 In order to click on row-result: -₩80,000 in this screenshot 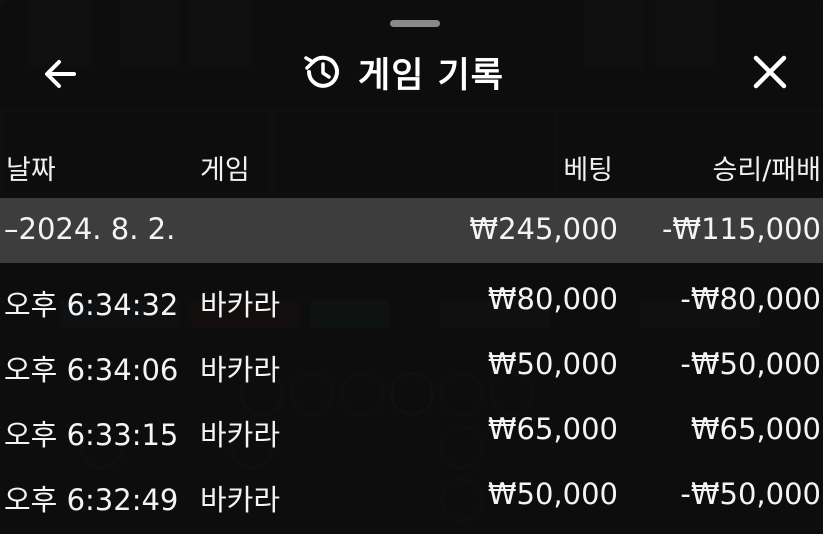, I will do `click(750, 299)`.